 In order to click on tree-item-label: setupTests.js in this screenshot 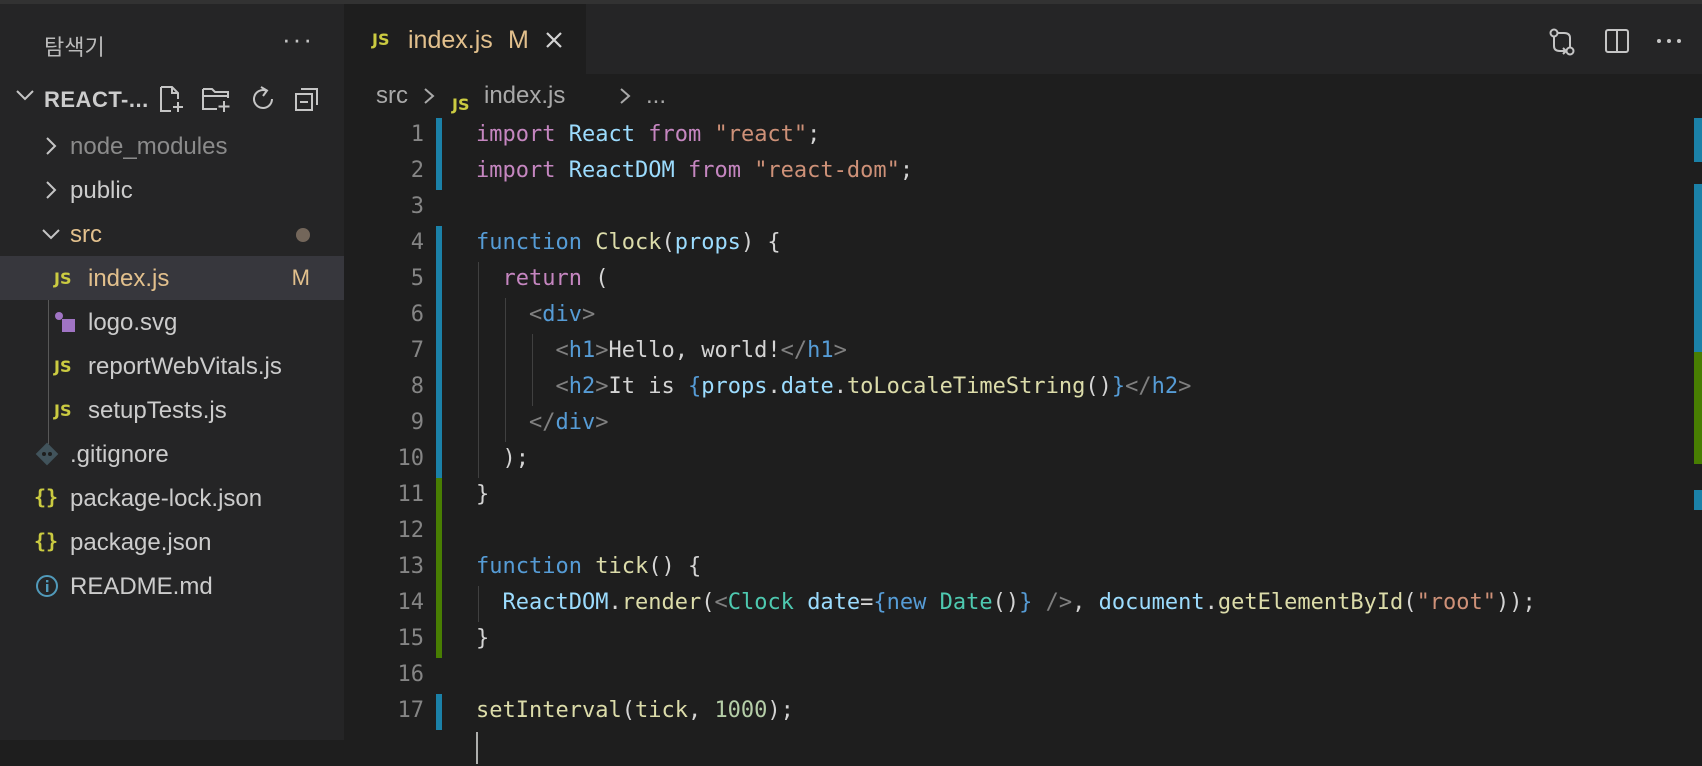, I will do `click(157, 410)`.